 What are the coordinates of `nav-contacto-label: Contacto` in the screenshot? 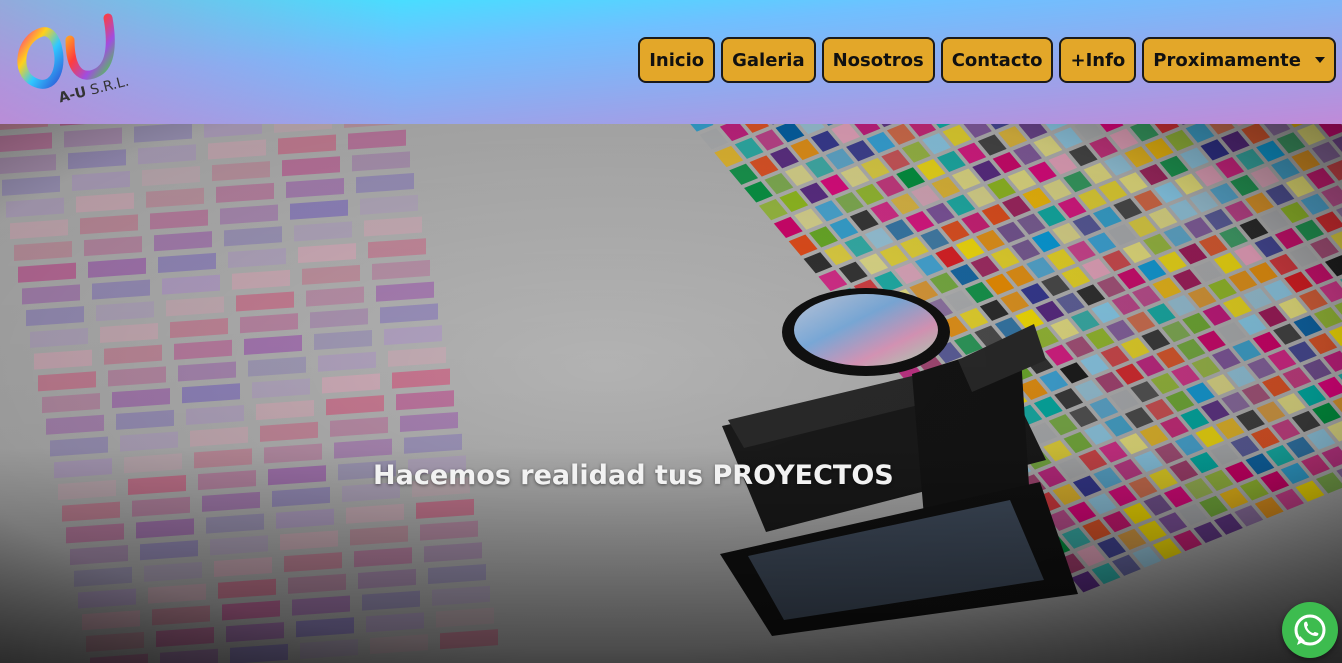 It's located at (997, 60).